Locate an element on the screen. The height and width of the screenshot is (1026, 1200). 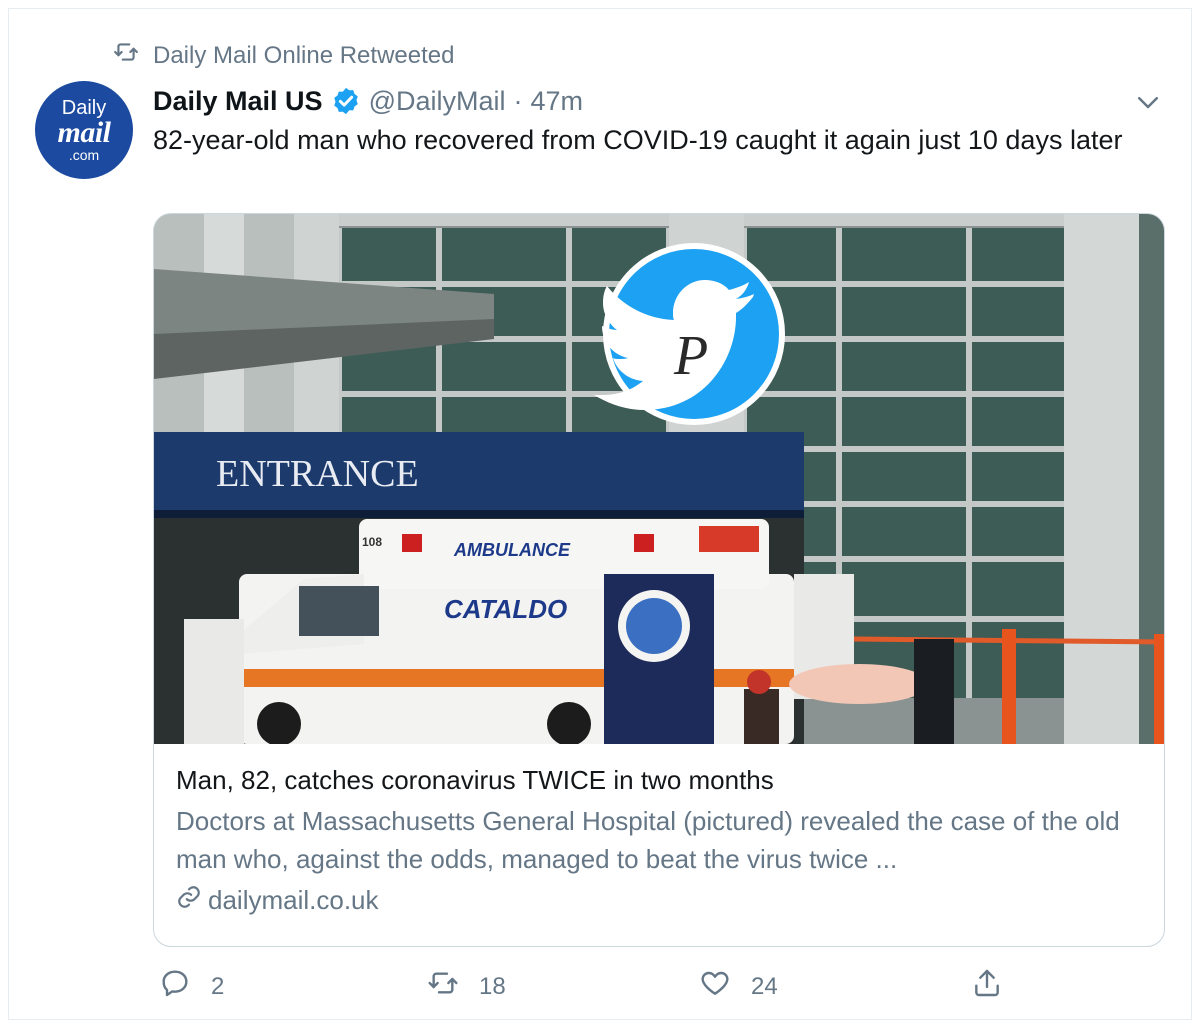
display-name: Daily Mail US is located at coordinates (238, 101).